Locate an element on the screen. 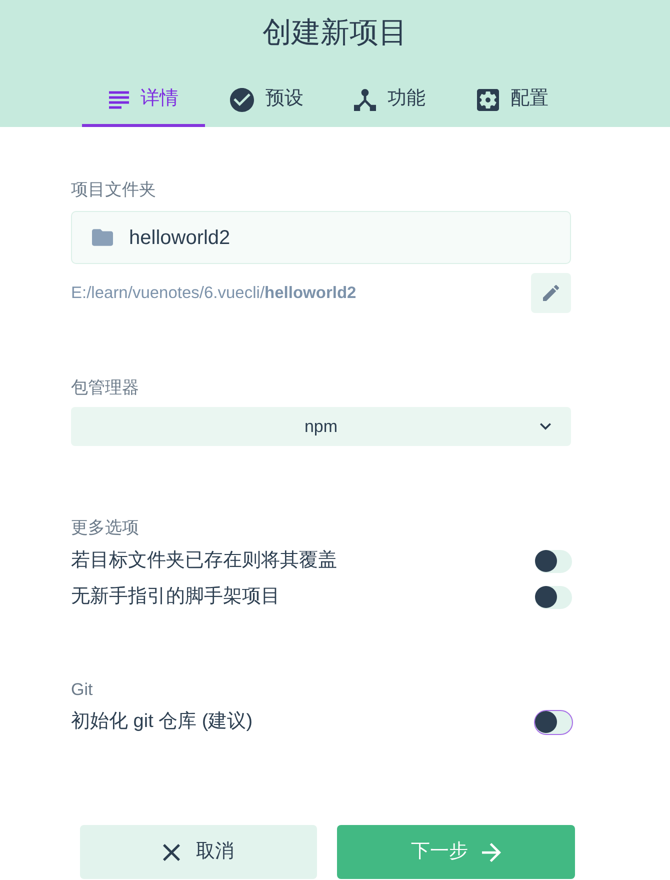  arrow-right-icon is located at coordinates (491, 852).